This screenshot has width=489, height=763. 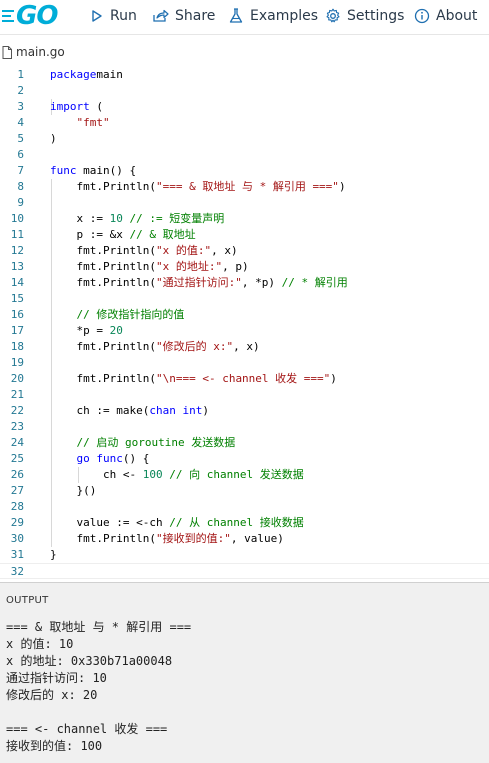 What do you see at coordinates (244, 459) in the screenshot?
I see `code-line: 25 go func() {` at bounding box center [244, 459].